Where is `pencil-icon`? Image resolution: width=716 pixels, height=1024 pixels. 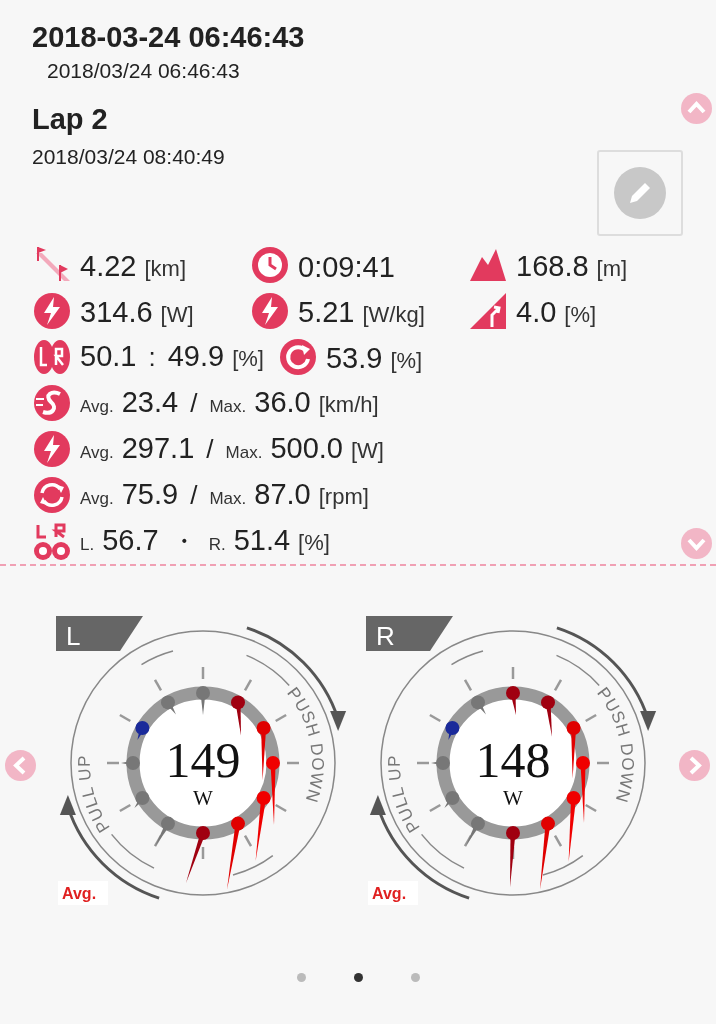
pencil-icon is located at coordinates (640, 193).